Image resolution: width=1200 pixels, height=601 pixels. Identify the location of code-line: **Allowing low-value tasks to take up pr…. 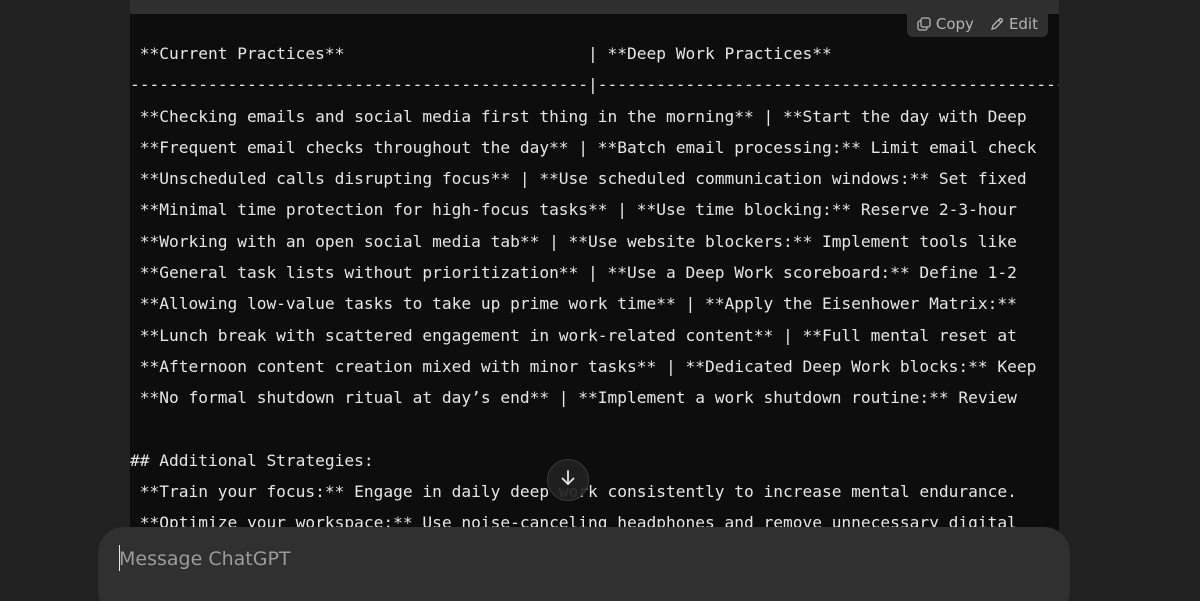
(573, 304).